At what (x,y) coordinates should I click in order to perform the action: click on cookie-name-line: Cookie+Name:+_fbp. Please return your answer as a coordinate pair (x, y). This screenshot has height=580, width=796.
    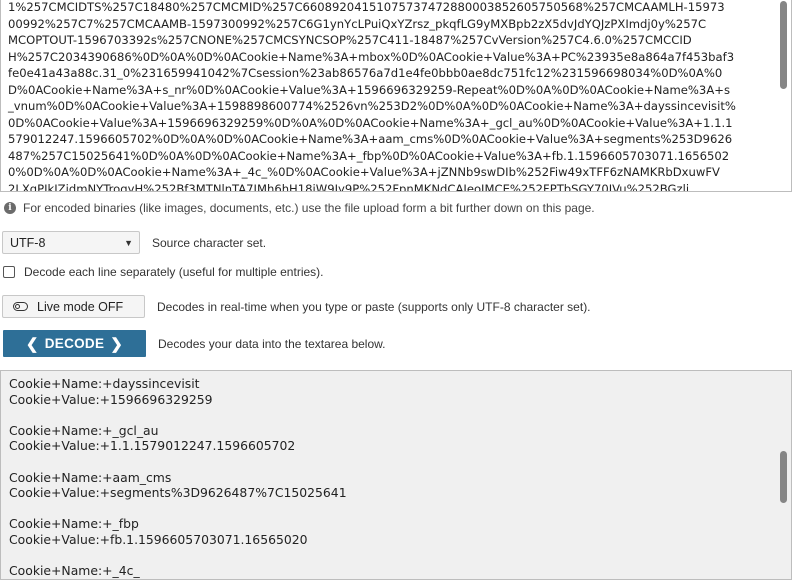
    Looking at the image, I should click on (74, 524).